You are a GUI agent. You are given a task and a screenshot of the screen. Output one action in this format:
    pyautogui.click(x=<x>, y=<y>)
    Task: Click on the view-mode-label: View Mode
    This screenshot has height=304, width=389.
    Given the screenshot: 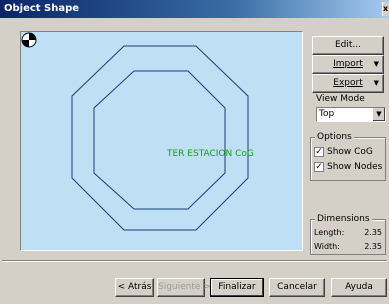 What is the action you would take?
    pyautogui.click(x=340, y=99)
    